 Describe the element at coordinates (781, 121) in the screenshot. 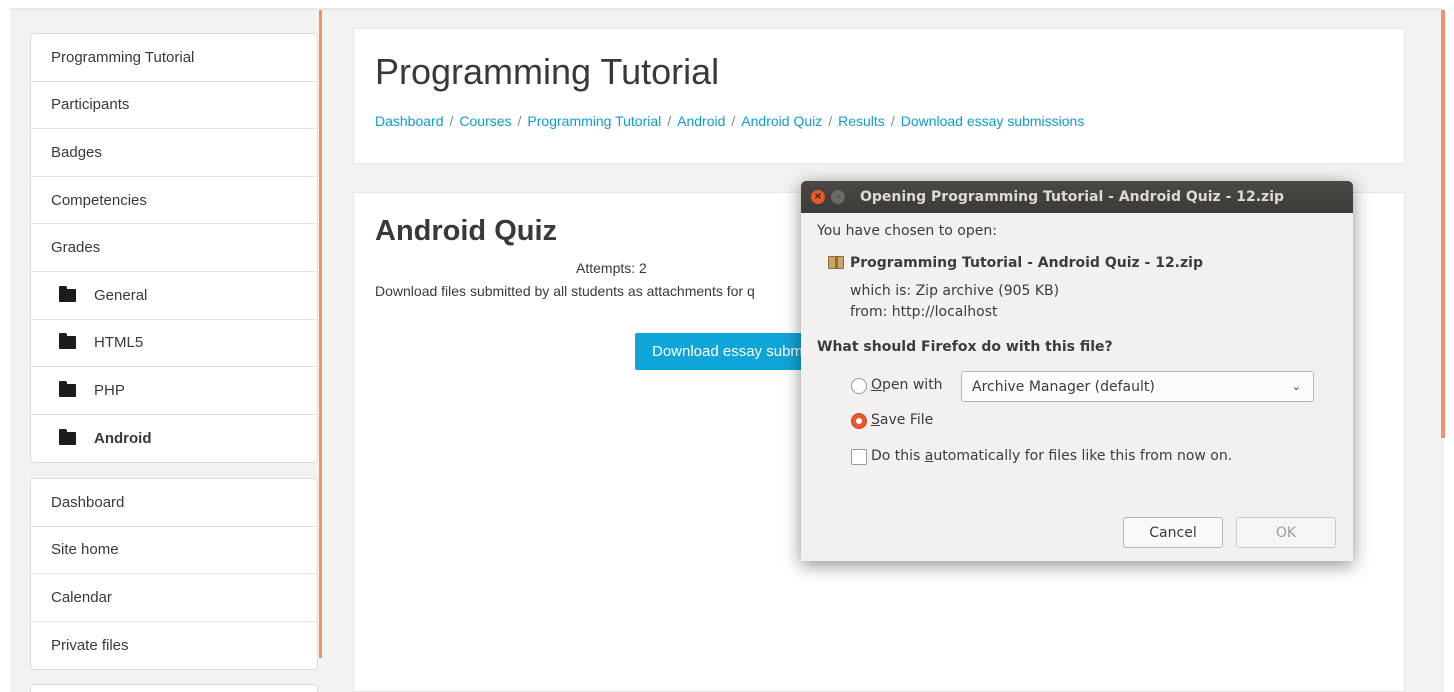

I see `breadcrumb-link-android-quiz: Android Quiz` at that location.